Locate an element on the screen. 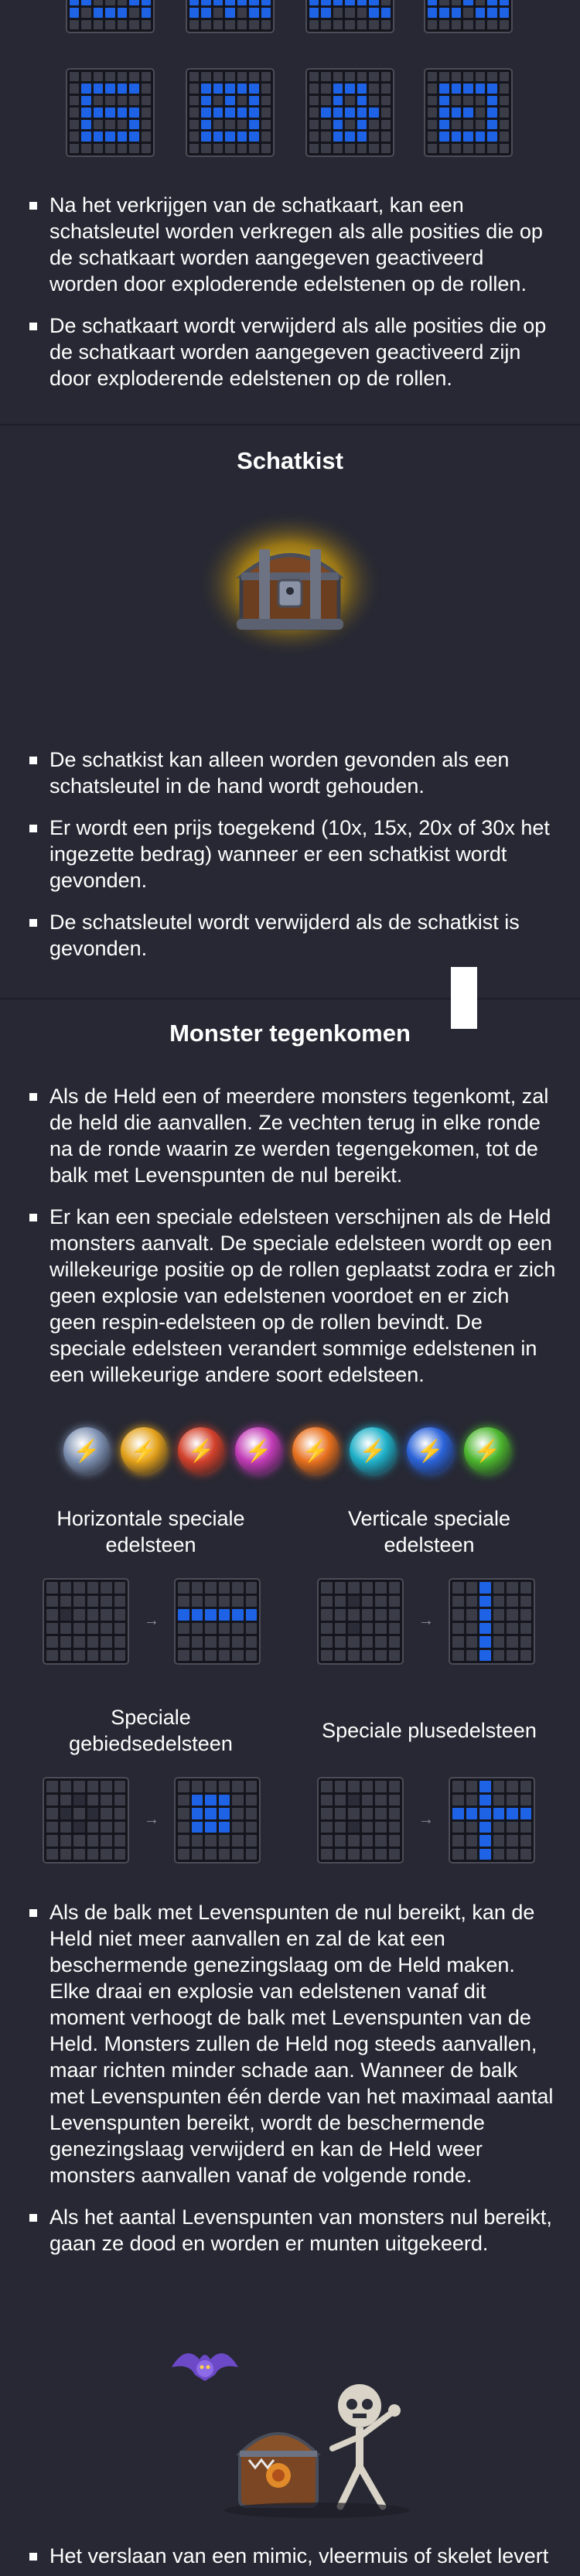 This screenshot has height=2576, width=580. yellow-lightning-gem-icon: ⚡ is located at coordinates (144, 1450).